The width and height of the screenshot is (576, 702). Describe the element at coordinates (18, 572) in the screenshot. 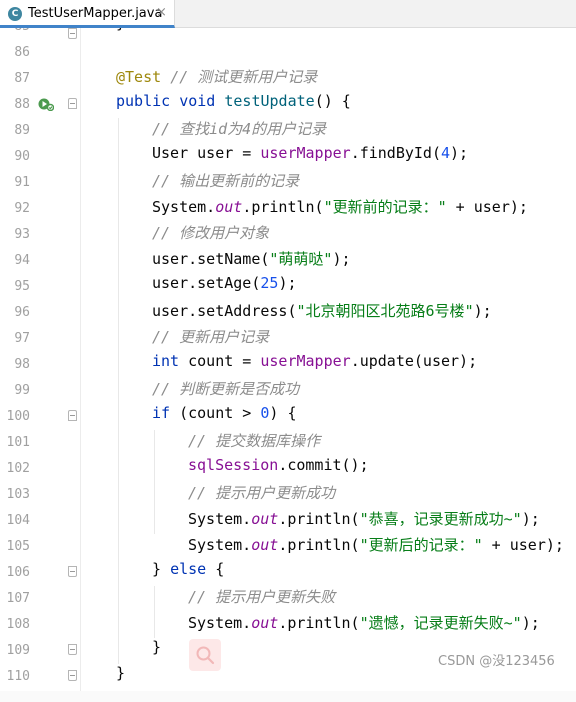

I see `line-number: 106` at that location.